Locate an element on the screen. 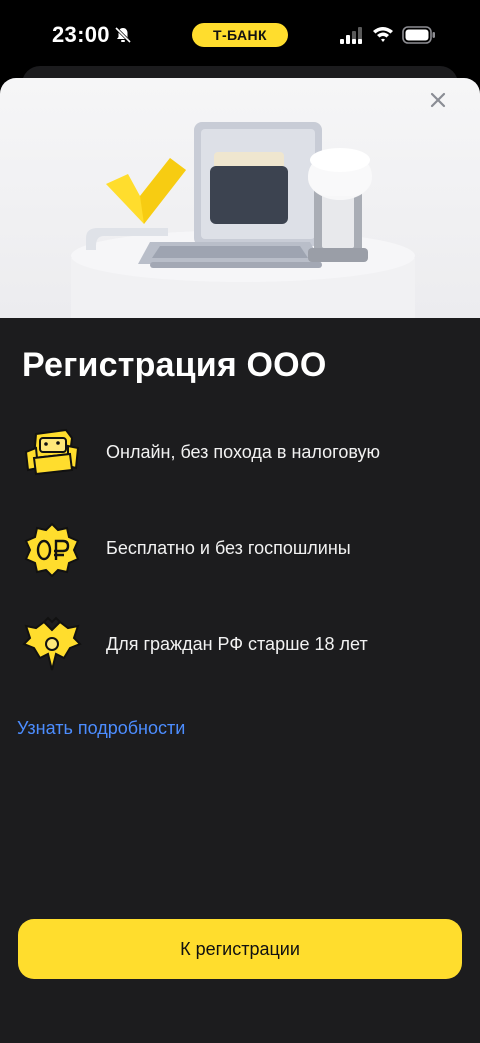 The height and width of the screenshot is (1043, 480). learn-more-link: Узнать подробности is located at coordinates (101, 728).